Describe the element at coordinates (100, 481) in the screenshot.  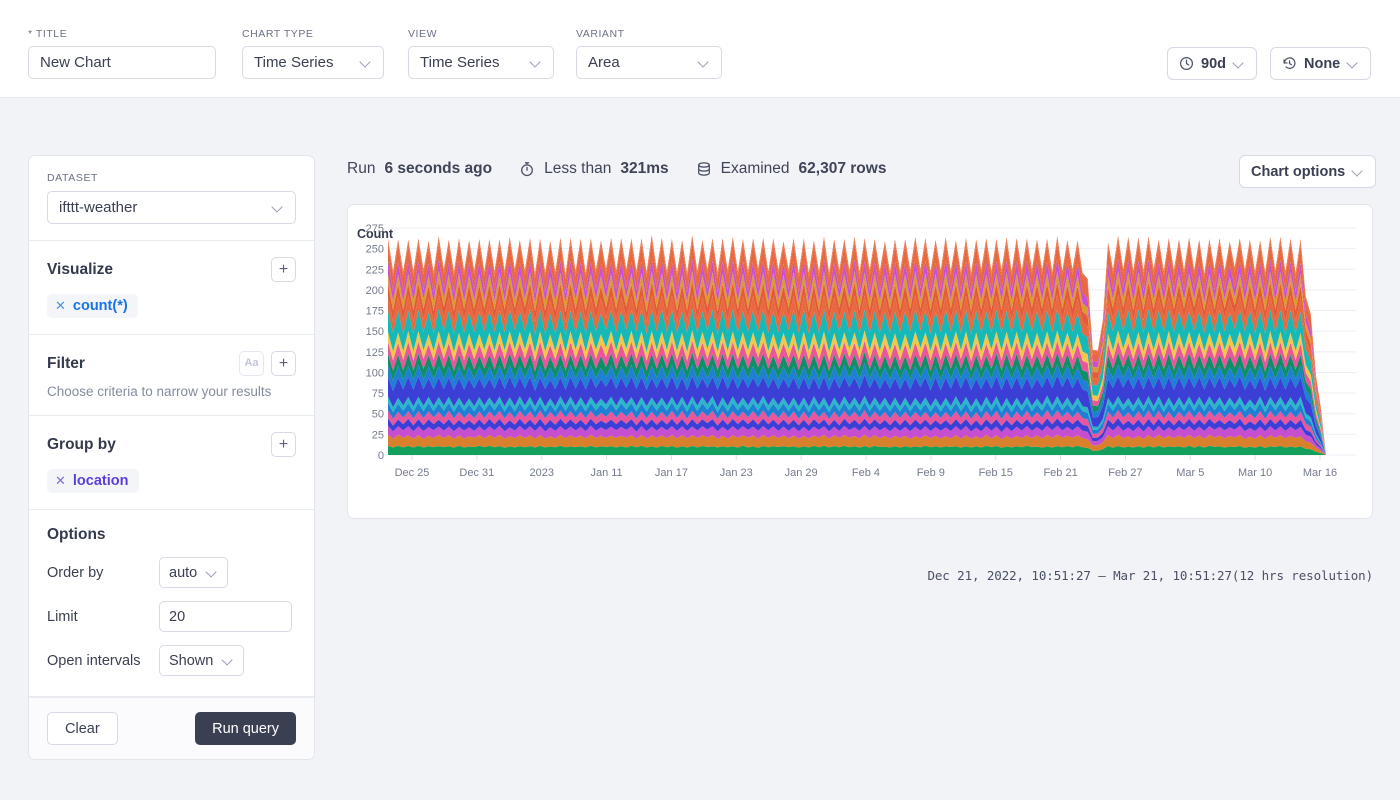
I see `group-by-chip-label: location` at that location.